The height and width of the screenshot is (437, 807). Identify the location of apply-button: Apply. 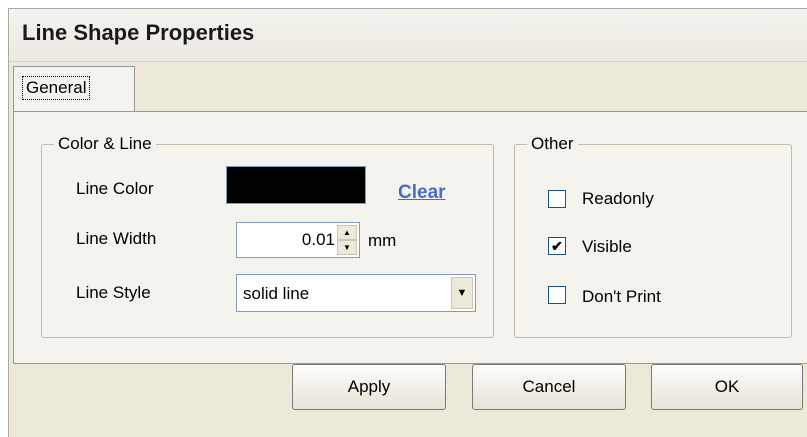
(369, 387).